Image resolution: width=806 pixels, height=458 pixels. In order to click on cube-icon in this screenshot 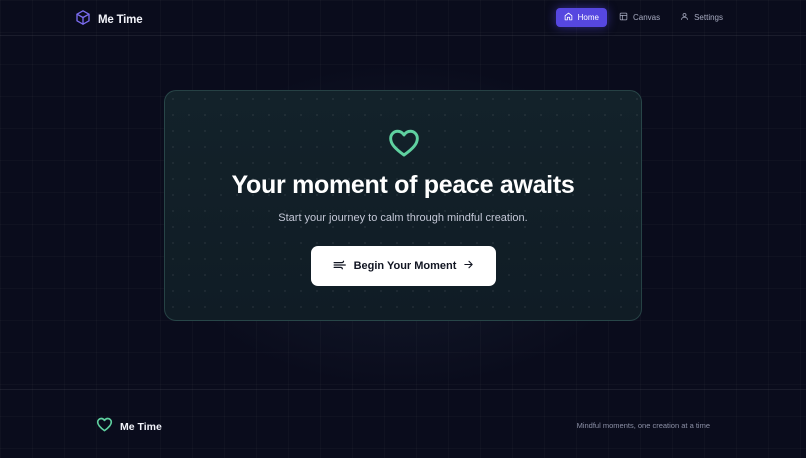, I will do `click(83, 20)`.